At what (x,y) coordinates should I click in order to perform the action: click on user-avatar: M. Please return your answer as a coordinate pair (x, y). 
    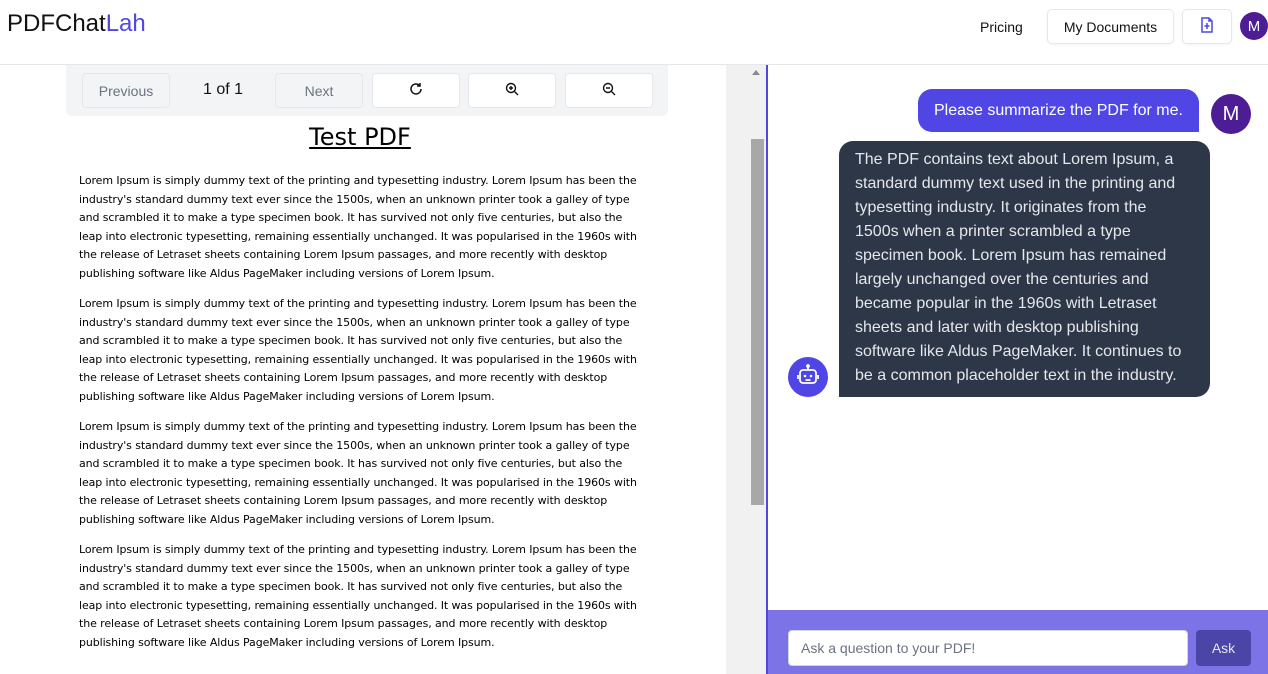
    Looking at the image, I should click on (1254, 26).